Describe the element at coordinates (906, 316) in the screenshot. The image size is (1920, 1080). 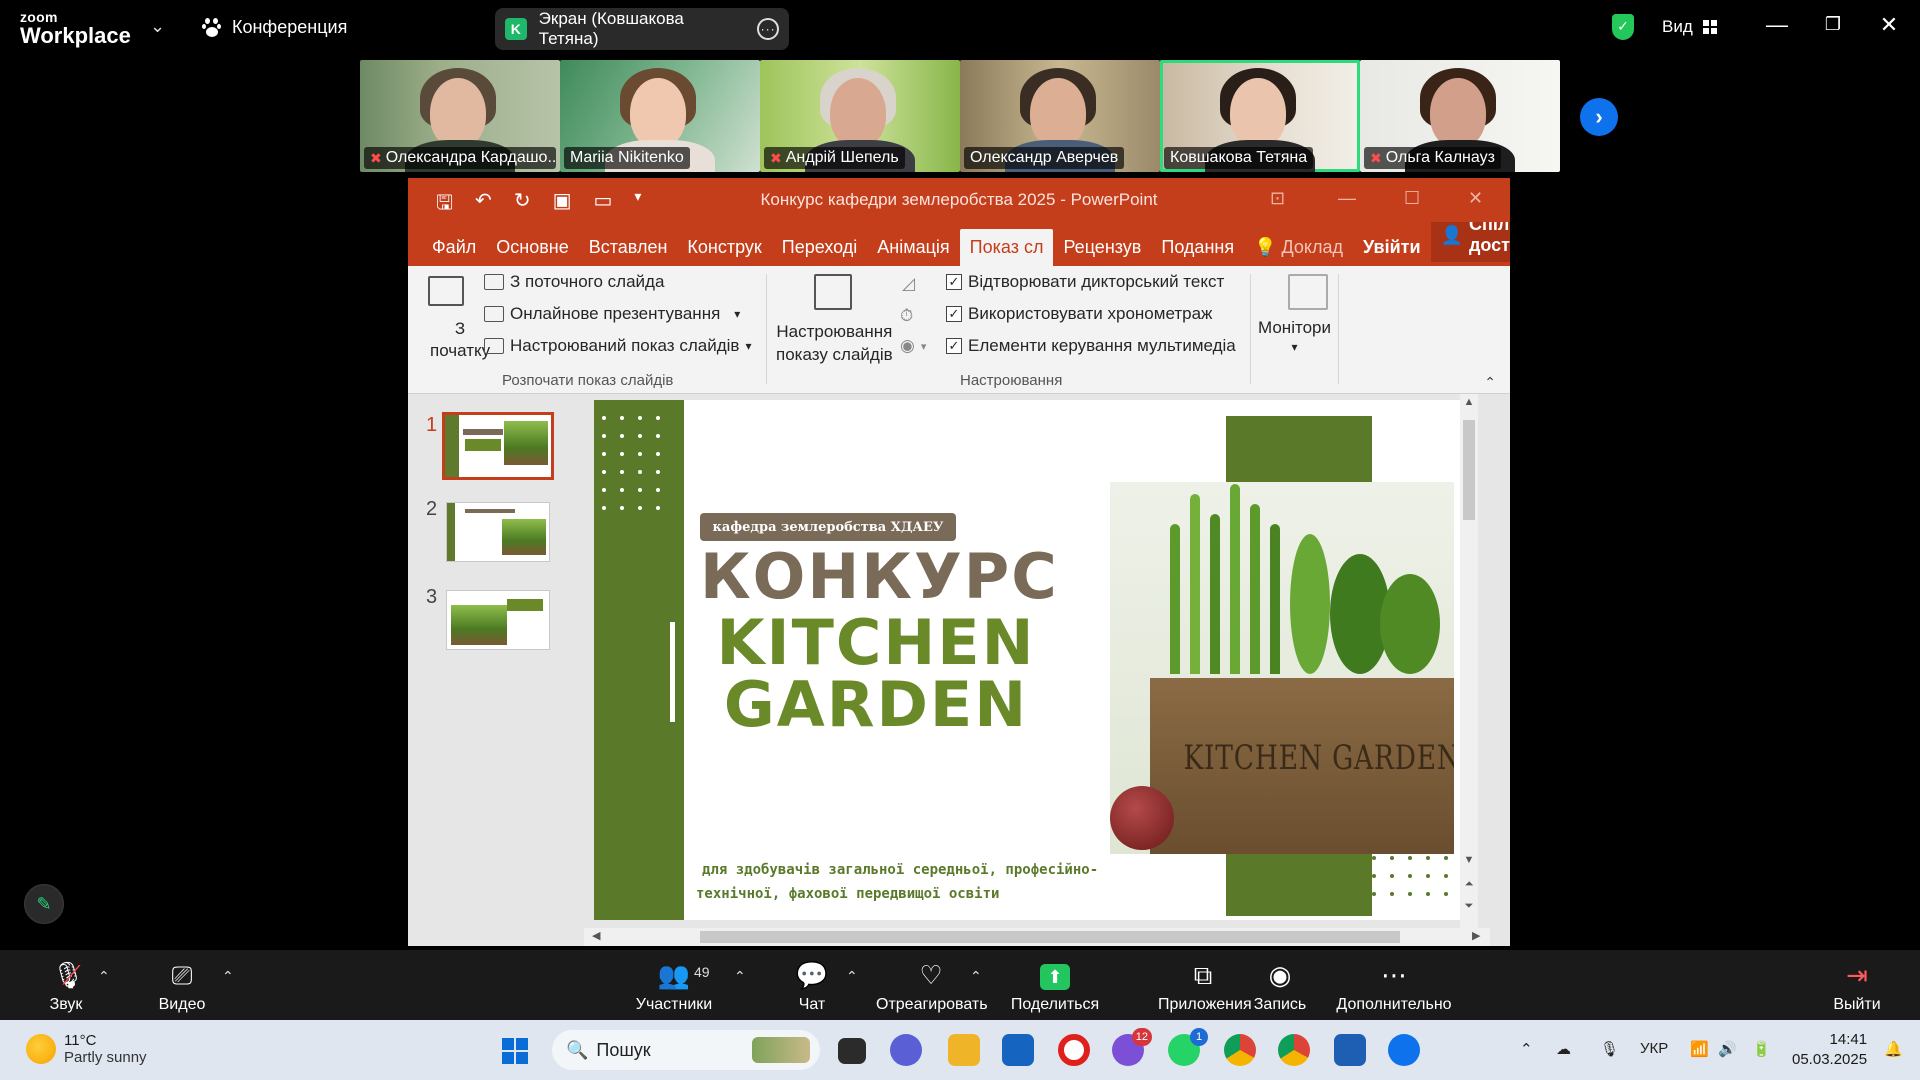
I see `rehearse-timings-icon: ⏱` at that location.